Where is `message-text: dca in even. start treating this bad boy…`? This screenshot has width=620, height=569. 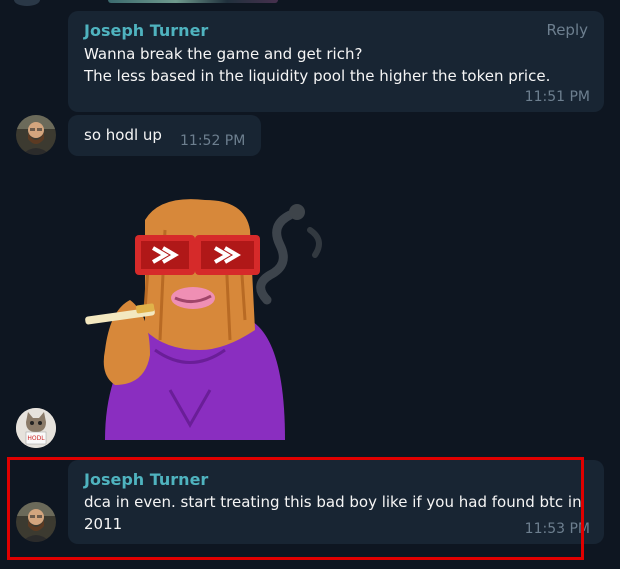
message-text: dca in even. start treating this bad boy… is located at coordinates (340, 513).